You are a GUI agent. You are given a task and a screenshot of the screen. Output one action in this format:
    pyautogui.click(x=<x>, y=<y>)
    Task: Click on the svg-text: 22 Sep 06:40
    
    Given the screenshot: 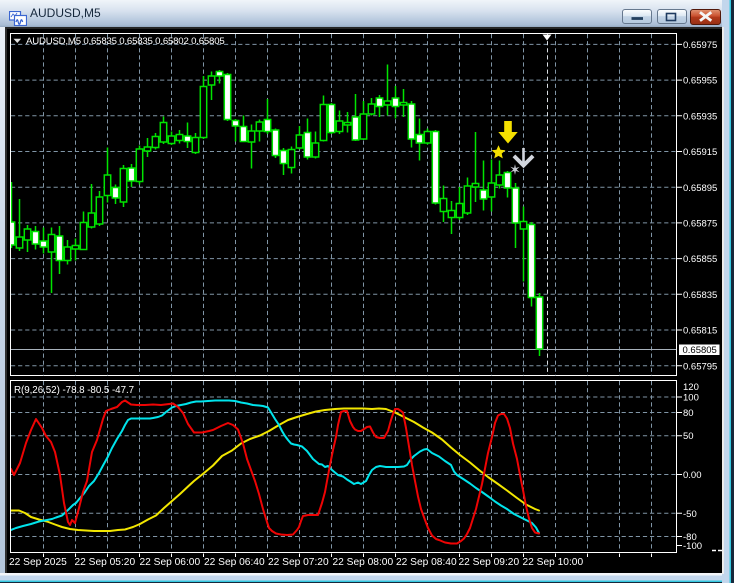 What is the action you would take?
    pyautogui.click(x=234, y=562)
    